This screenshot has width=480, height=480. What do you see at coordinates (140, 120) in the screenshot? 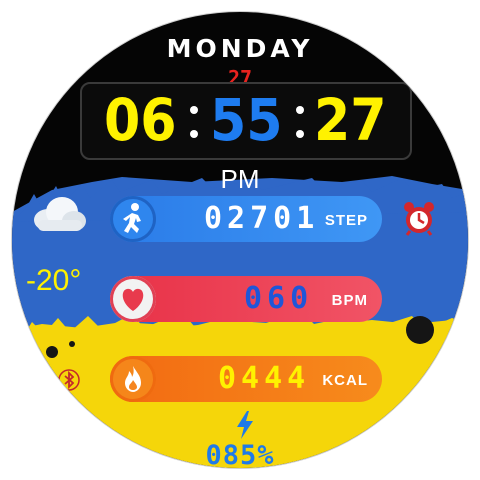
I see `clock-hours: 06` at bounding box center [140, 120].